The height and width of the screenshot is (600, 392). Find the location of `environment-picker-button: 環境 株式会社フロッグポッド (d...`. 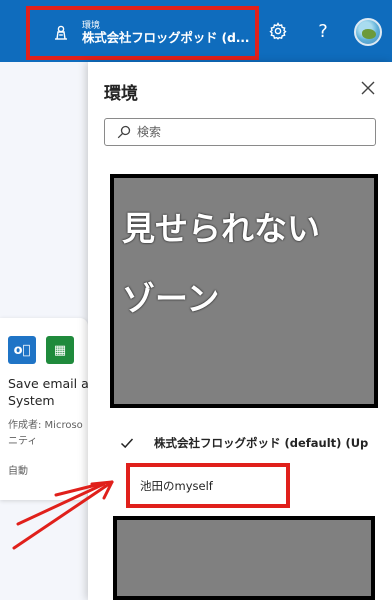

environment-picker-button: 環境 株式会社フロッグポッド (d... is located at coordinates (142, 33).